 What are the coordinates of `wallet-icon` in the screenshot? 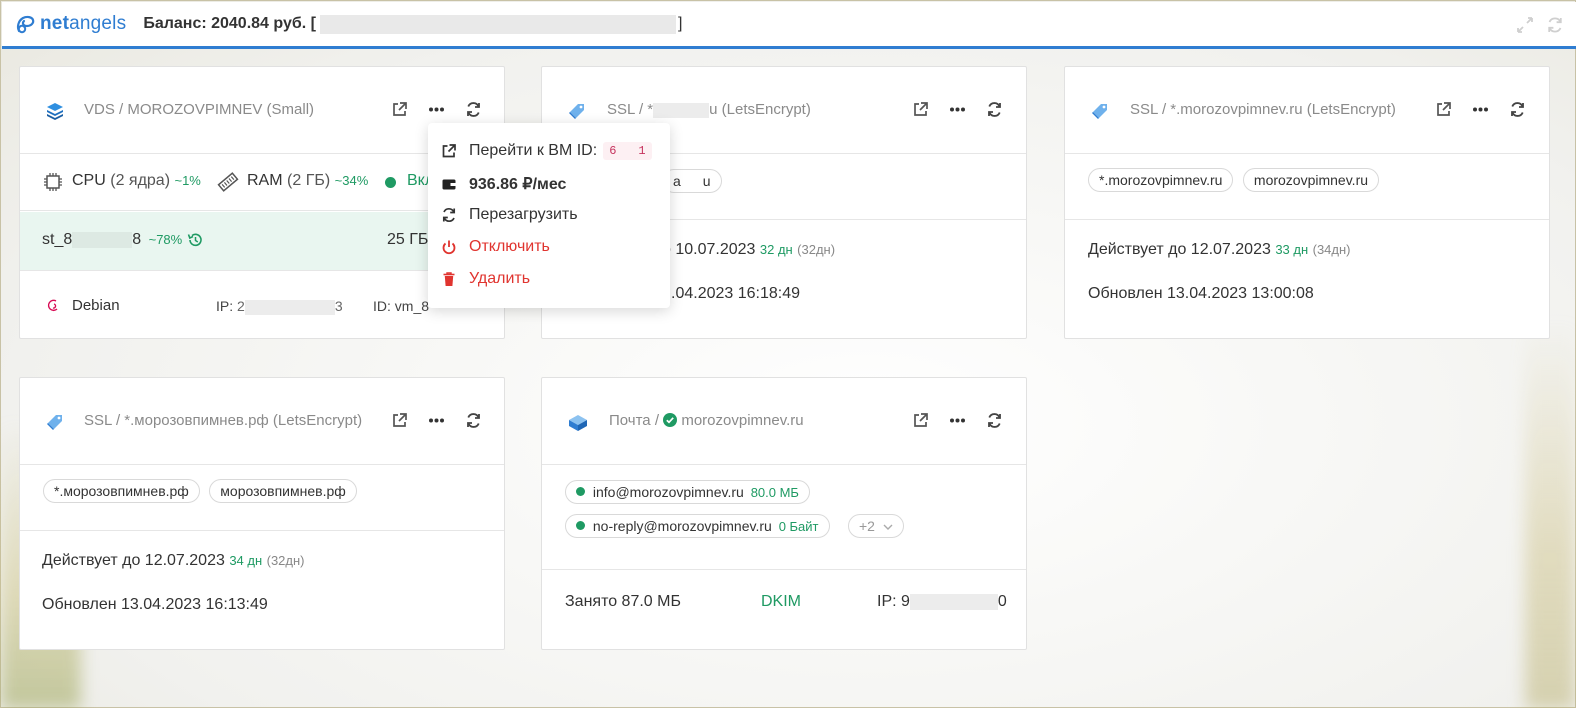 It's located at (449, 184).